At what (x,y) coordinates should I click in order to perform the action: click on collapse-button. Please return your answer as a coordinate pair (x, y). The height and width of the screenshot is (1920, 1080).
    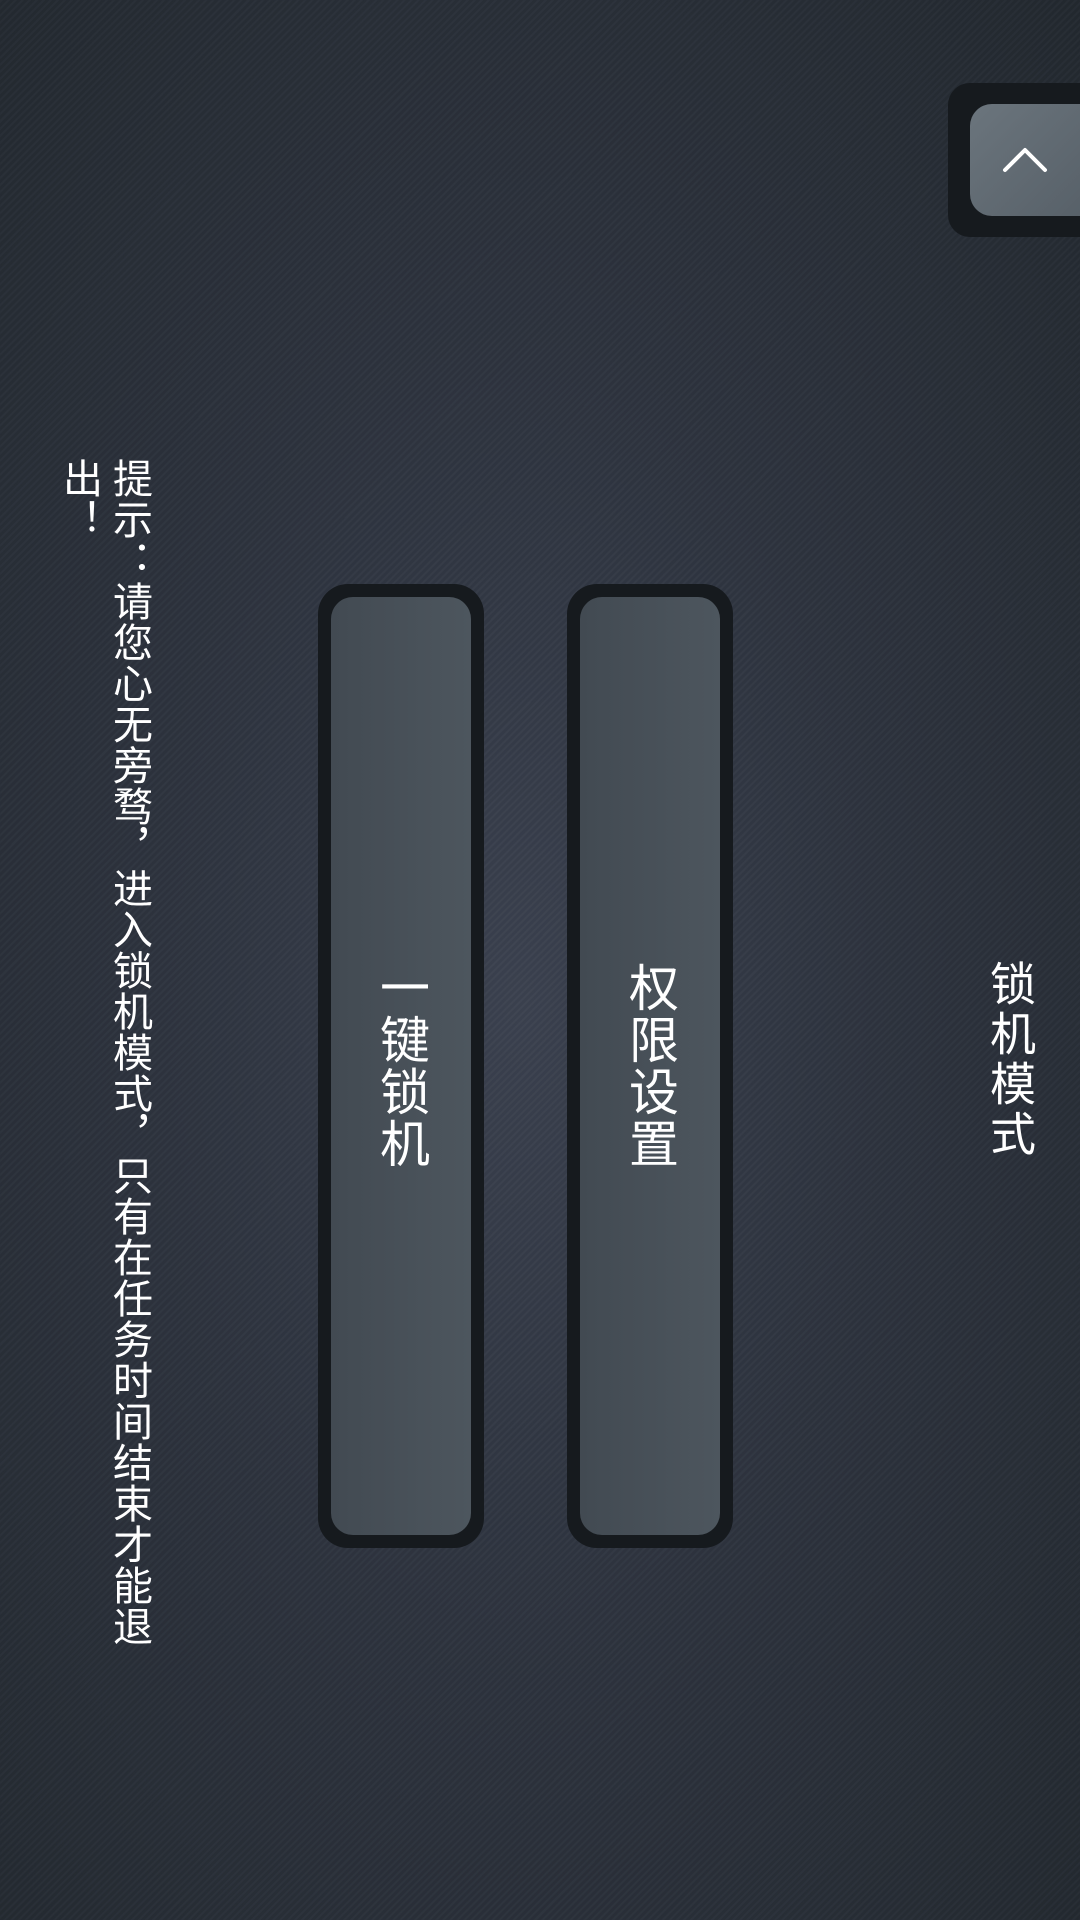
    Looking at the image, I should click on (1025, 160).